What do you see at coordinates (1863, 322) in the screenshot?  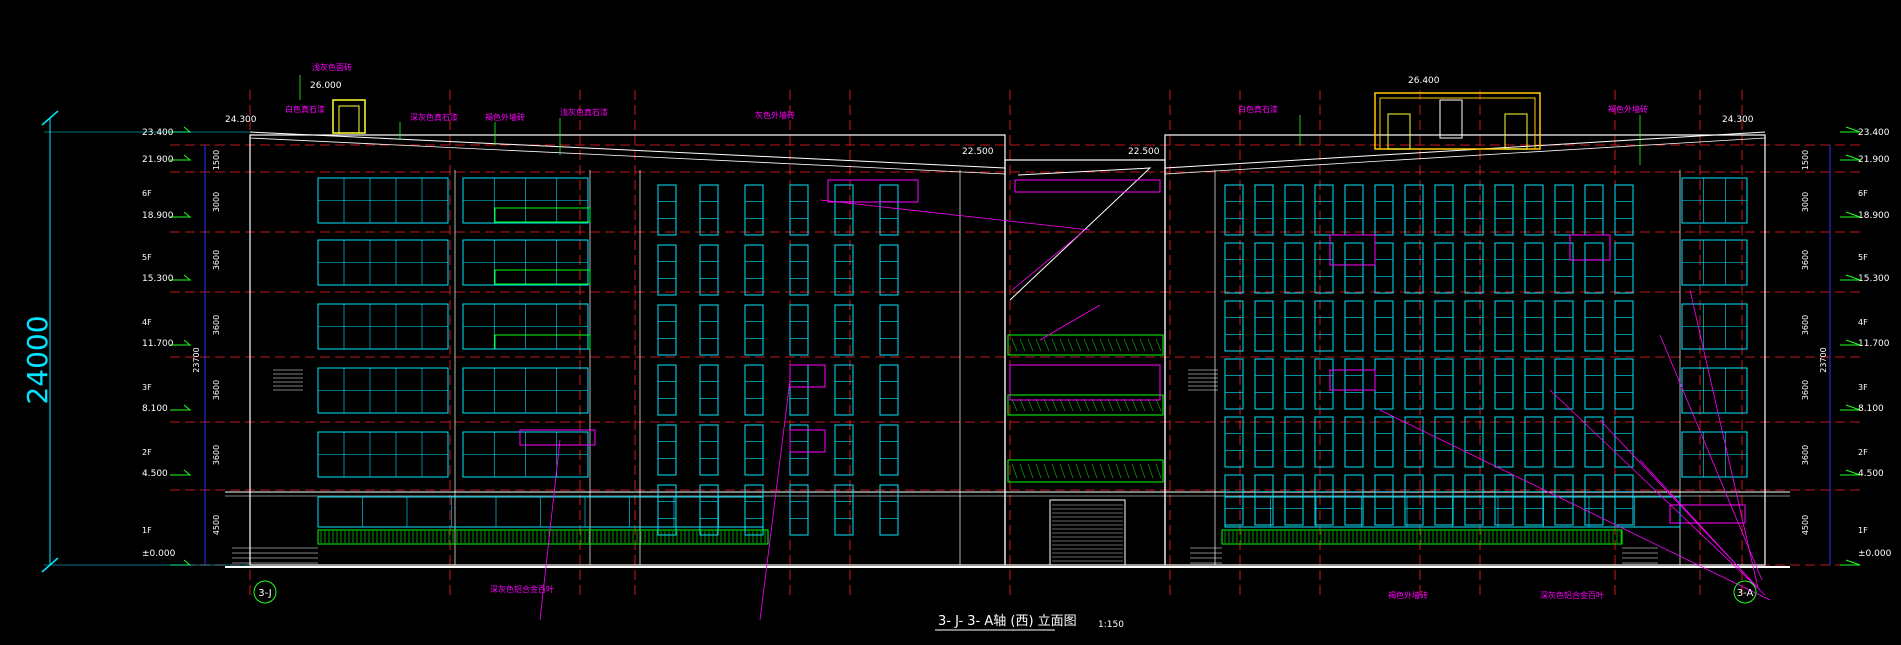 I see `elev-right-7: 4F` at bounding box center [1863, 322].